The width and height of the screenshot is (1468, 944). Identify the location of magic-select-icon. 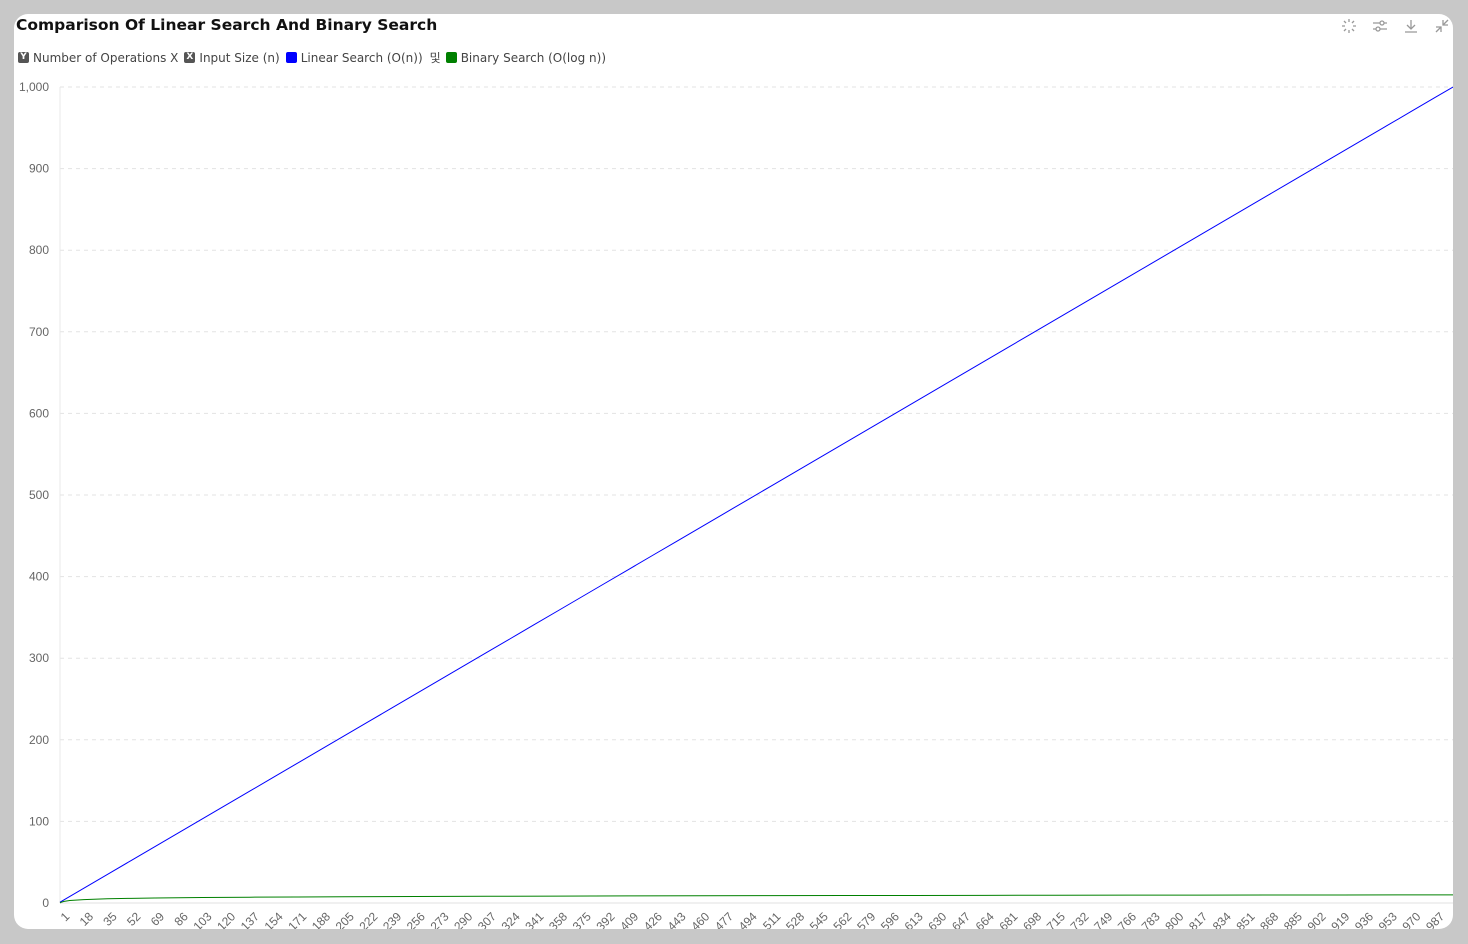
(1348, 25).